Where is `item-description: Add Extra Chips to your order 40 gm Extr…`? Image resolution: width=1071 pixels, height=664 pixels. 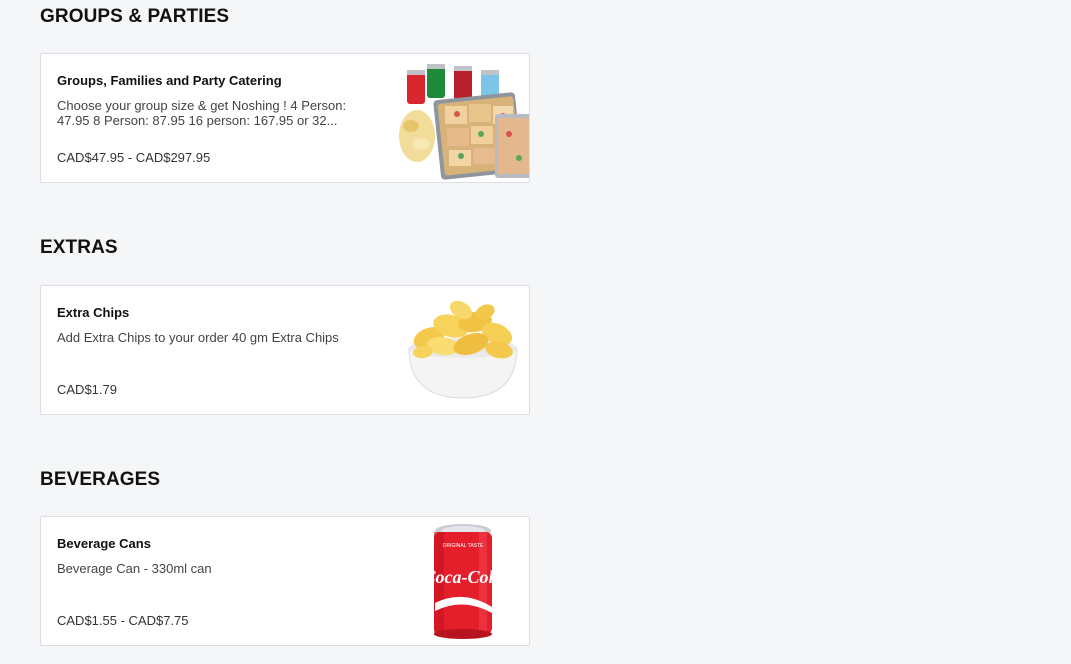 item-description: Add Extra Chips to your order 40 gm Extr… is located at coordinates (198, 337).